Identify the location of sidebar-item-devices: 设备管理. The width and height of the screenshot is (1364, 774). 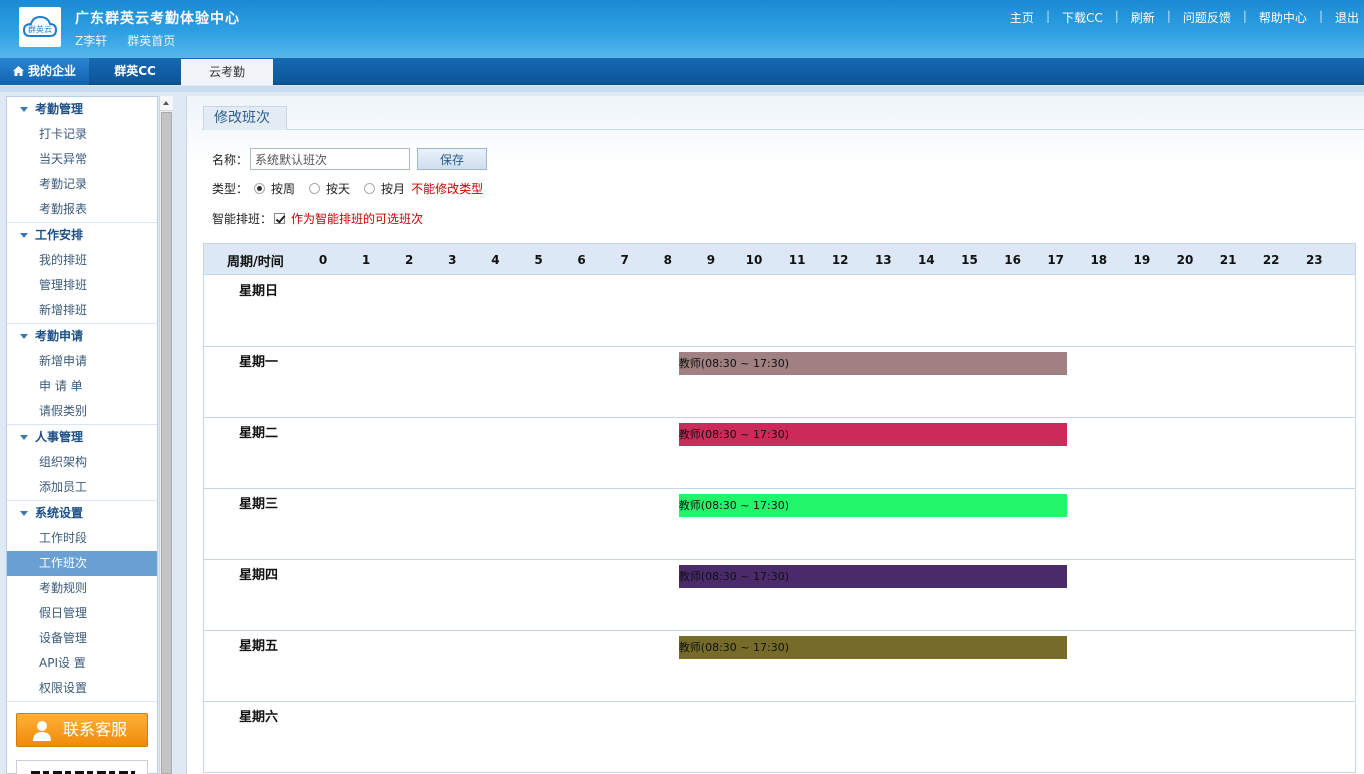
(82, 638).